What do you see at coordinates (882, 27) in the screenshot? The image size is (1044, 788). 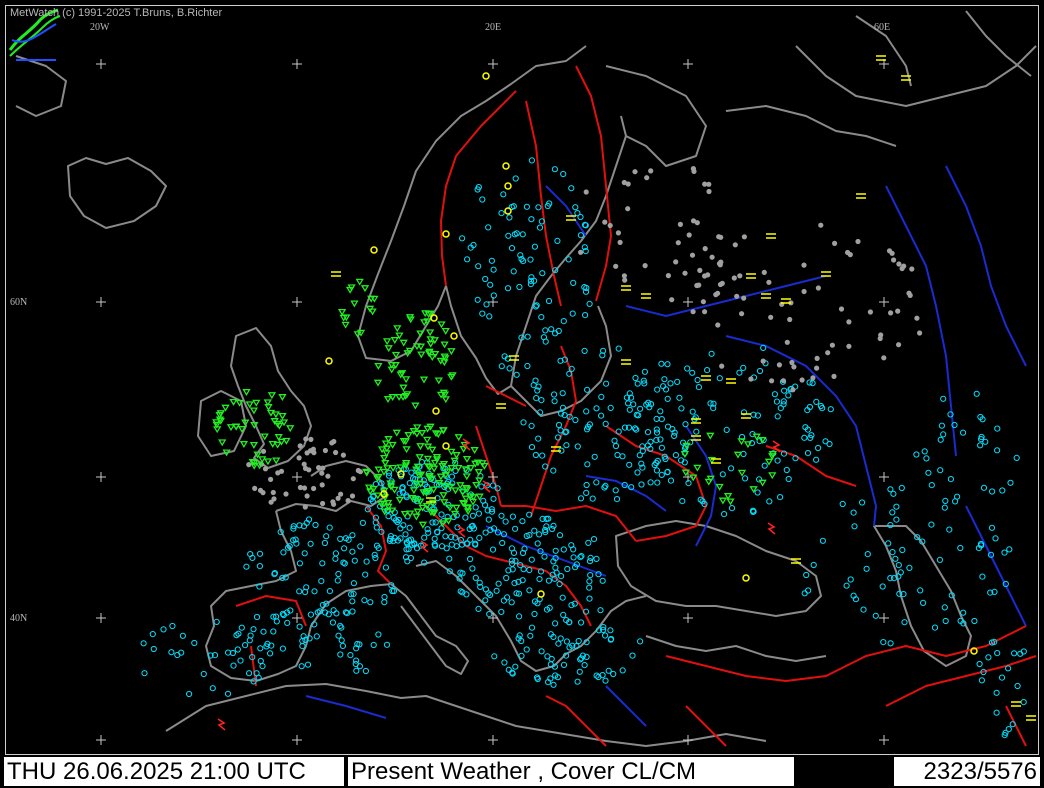 I see `lon-label-60e: 60E` at bounding box center [882, 27].